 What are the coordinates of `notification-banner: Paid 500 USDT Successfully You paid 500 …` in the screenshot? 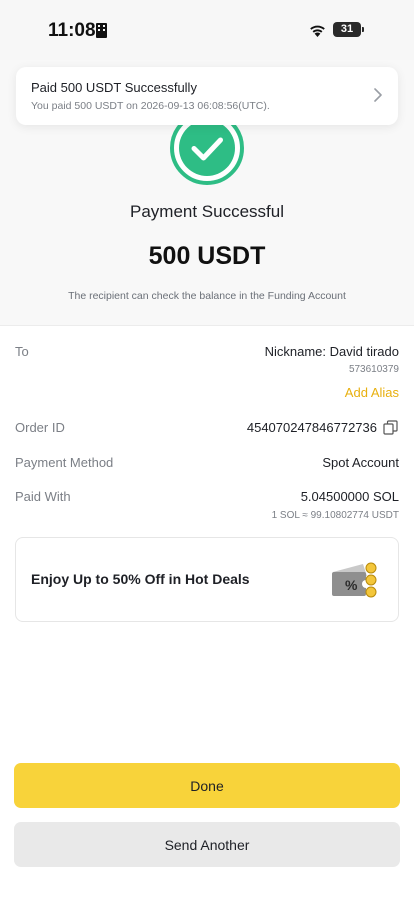 It's located at (207, 96).